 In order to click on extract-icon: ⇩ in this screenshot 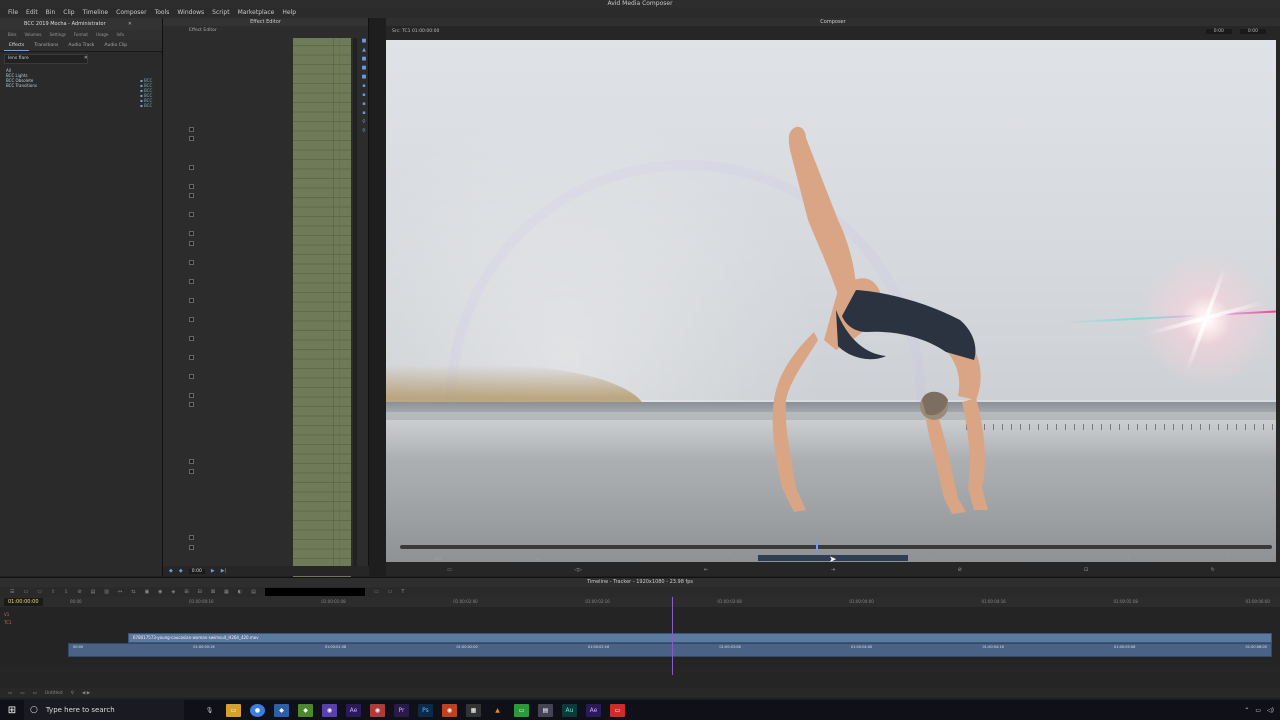, I will do `click(66, 592)`.